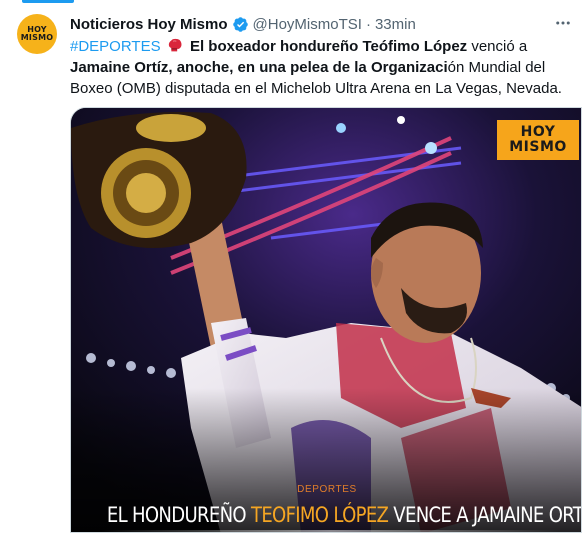 This screenshot has width=582, height=533. Describe the element at coordinates (485, 515) in the screenshot. I see `headline-post: VENCE A JAMAINE ORTÍZ` at that location.